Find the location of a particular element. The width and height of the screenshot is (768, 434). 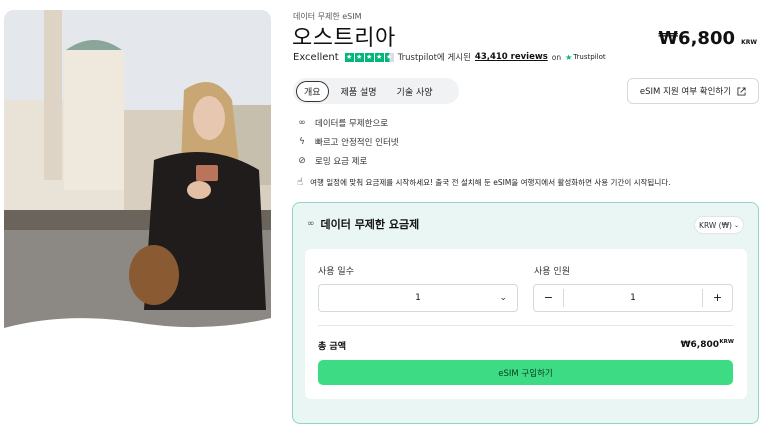

divider is located at coordinates (525, 325).